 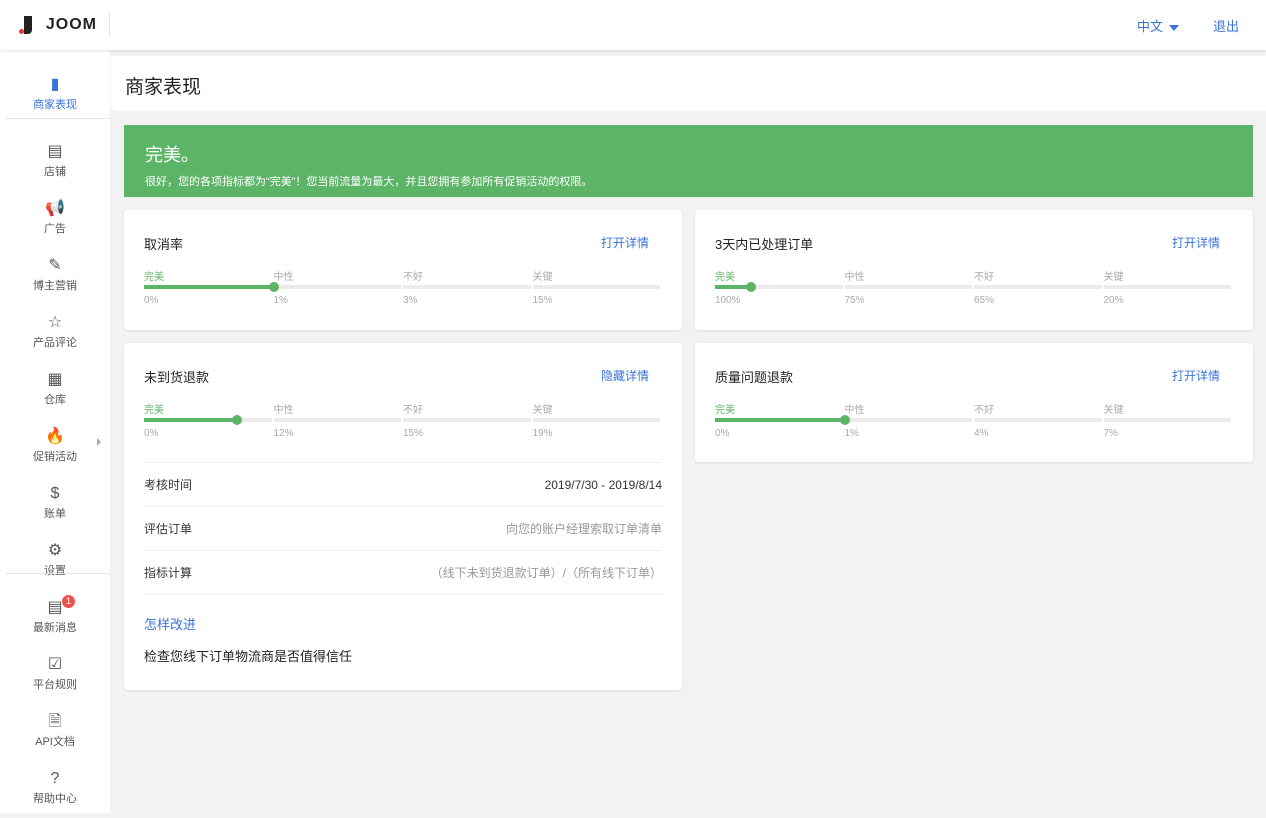 I want to click on dollar-icon: $, so click(x=55, y=493).